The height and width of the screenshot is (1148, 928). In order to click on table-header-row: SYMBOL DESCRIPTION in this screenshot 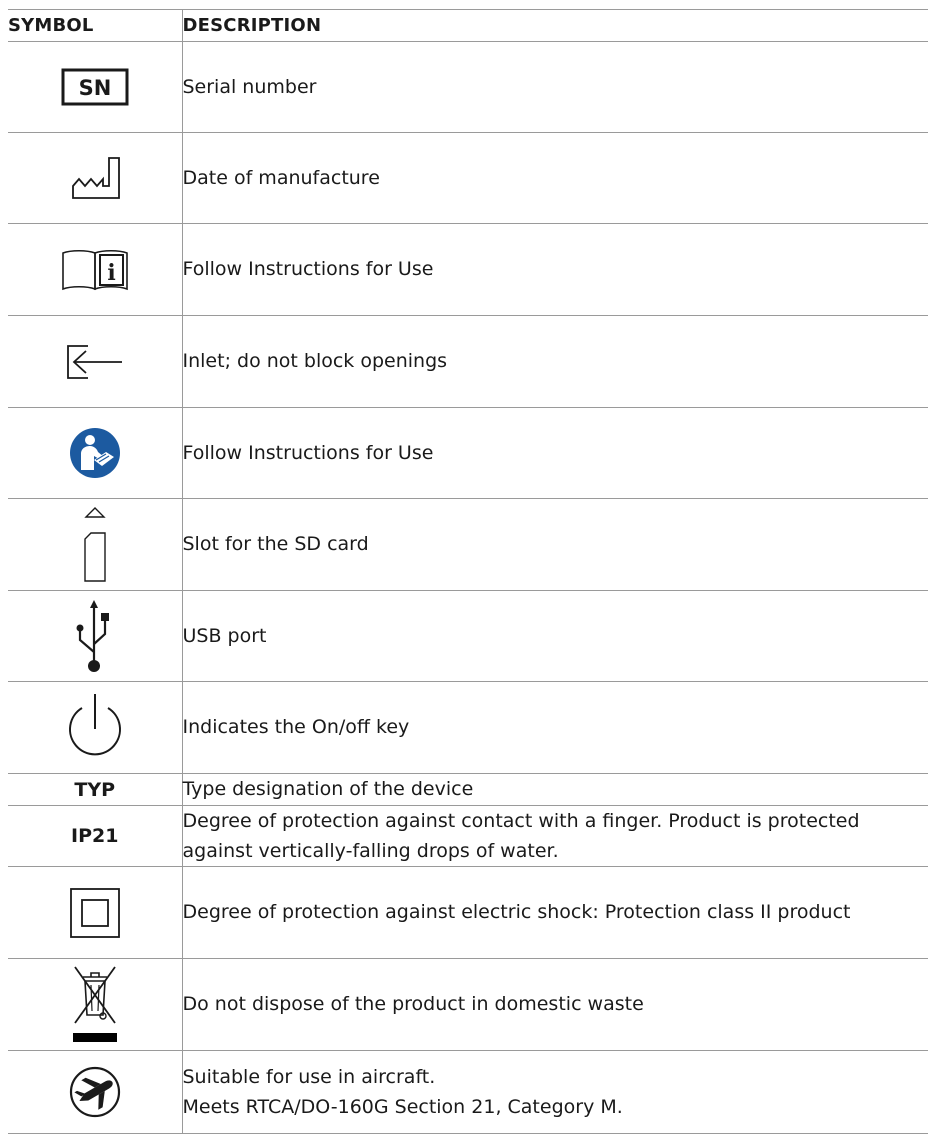, I will do `click(468, 25)`.